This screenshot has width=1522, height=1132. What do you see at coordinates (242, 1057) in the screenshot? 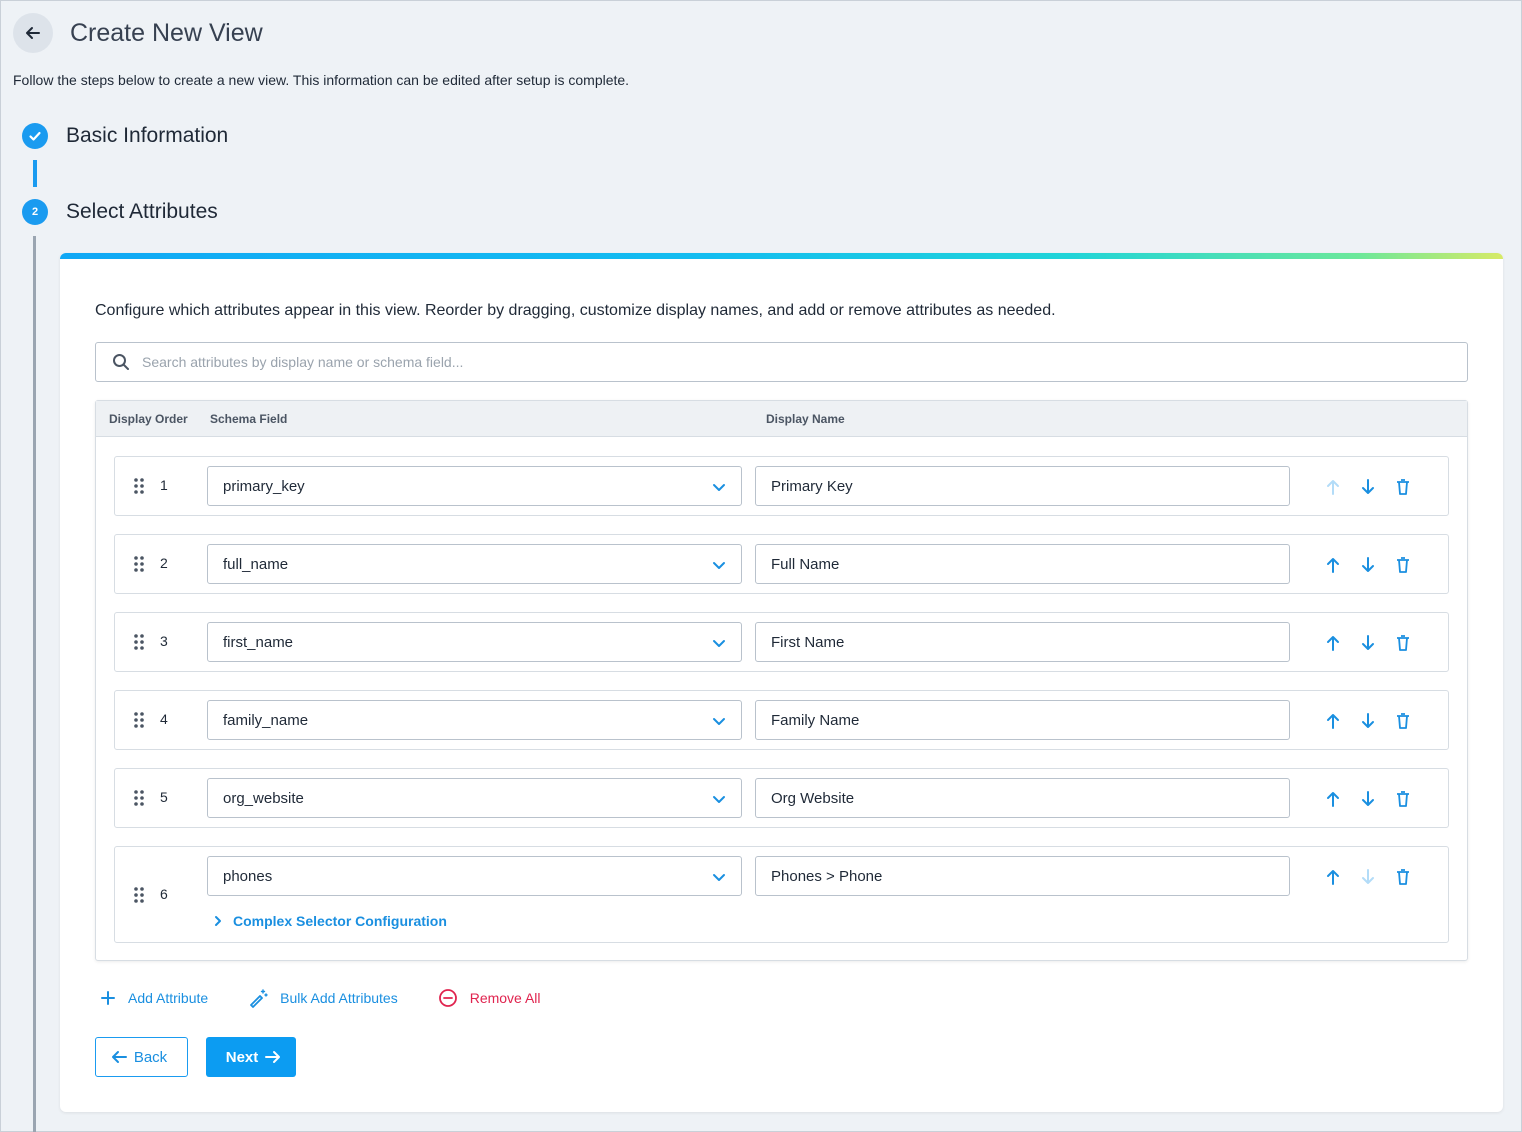
I see `next-label: Next` at bounding box center [242, 1057].